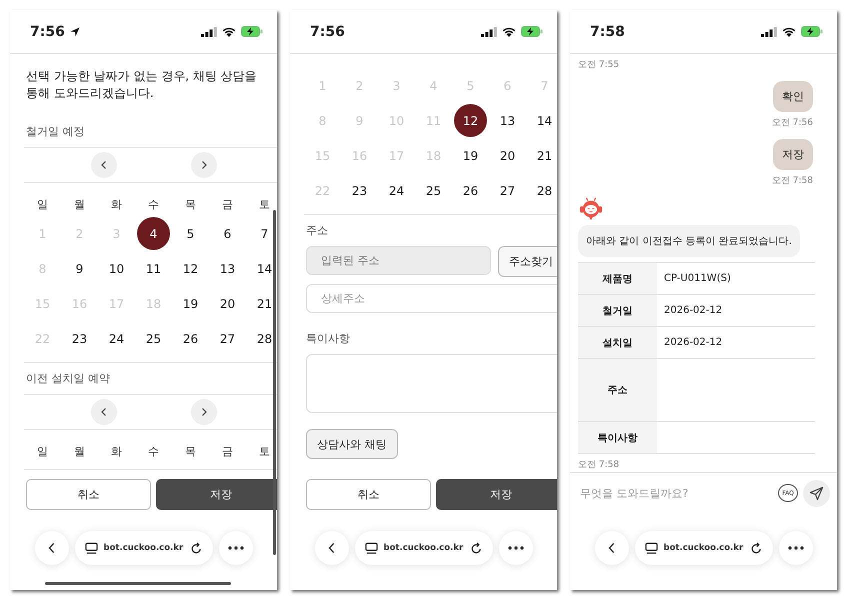 This screenshot has width=850, height=600. Describe the element at coordinates (617, 278) in the screenshot. I see `table-header-cell: 제품명` at that location.